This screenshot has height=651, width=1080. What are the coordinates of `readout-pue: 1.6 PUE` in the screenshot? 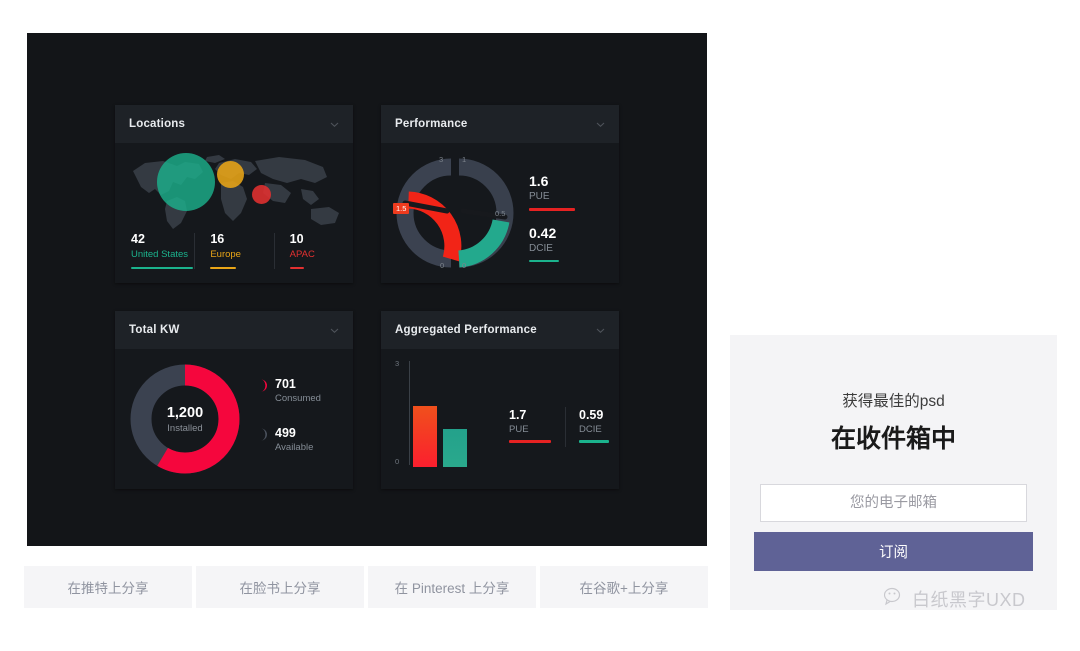 It's located at (552, 192).